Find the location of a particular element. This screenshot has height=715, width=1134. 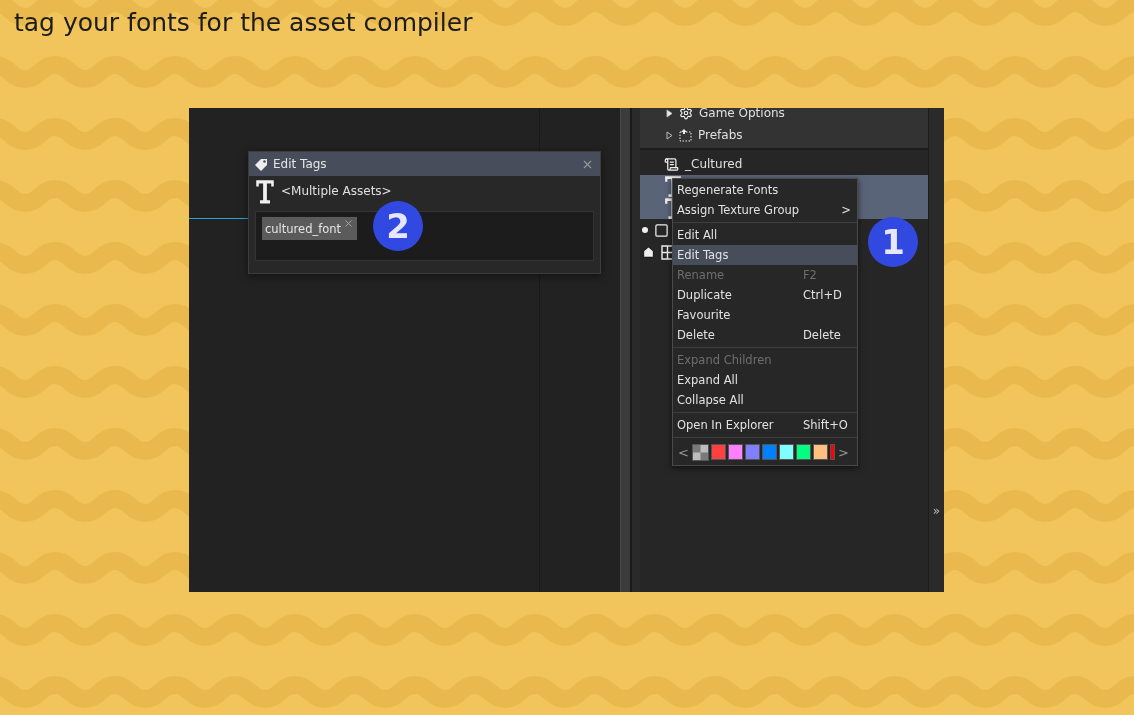

slide-title: tag your fonts for the asset compiler is located at coordinates (243, 22).